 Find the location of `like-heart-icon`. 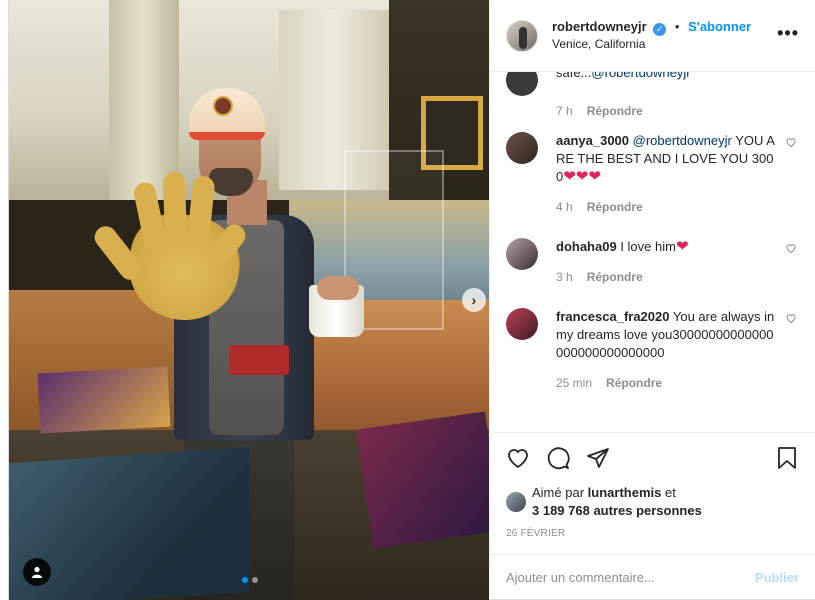

like-heart-icon is located at coordinates (518, 458).